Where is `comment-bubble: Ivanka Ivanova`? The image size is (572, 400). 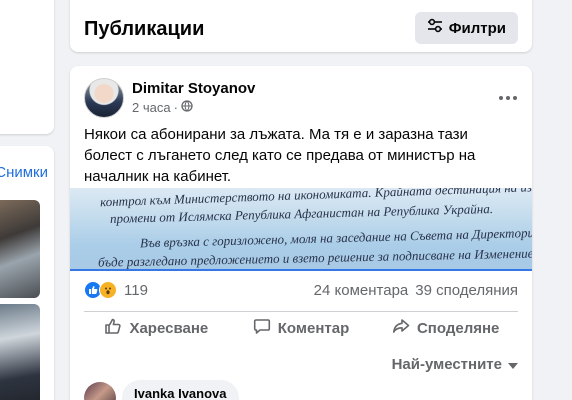
comment-bubble: Ivanka Ivanova is located at coordinates (180, 390).